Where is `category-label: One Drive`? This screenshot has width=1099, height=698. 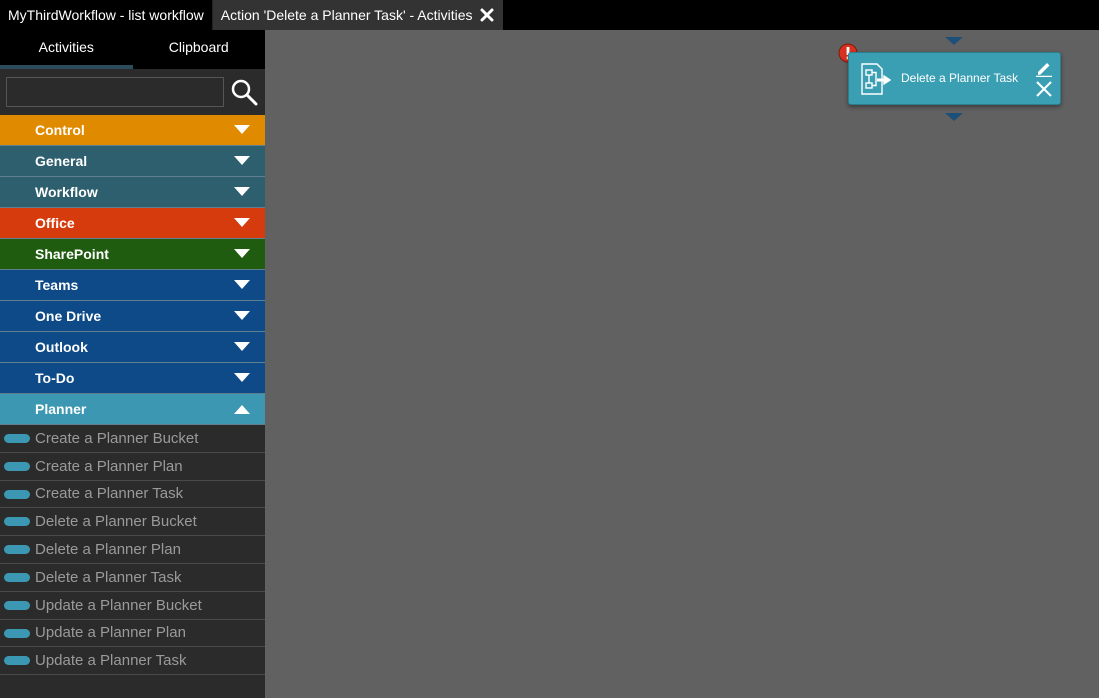
category-label: One Drive is located at coordinates (68, 316).